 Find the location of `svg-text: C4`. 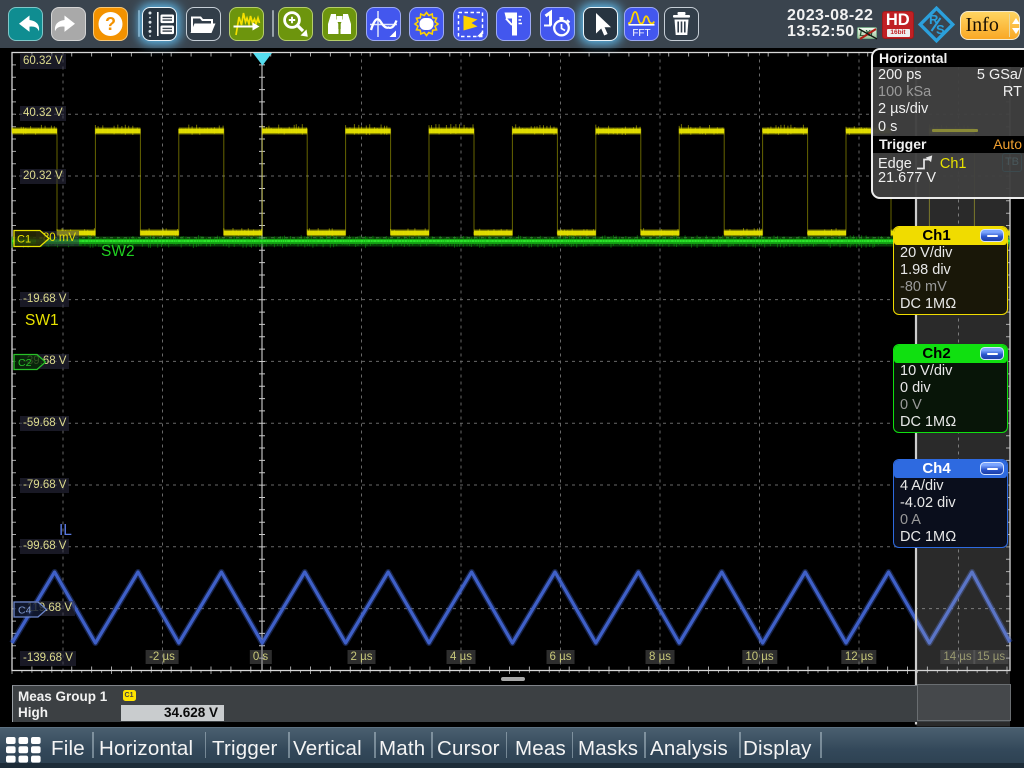

svg-text: C4 is located at coordinates (25, 611).